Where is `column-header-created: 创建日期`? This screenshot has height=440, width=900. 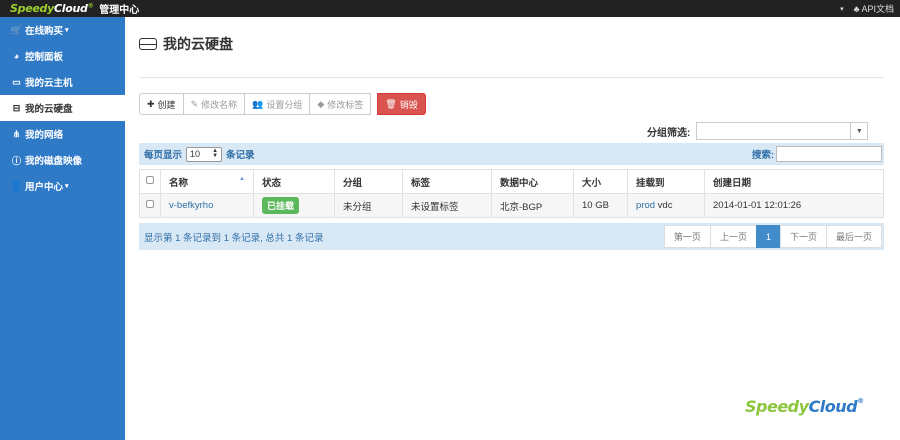
column-header-created: 创建日期 is located at coordinates (794, 181).